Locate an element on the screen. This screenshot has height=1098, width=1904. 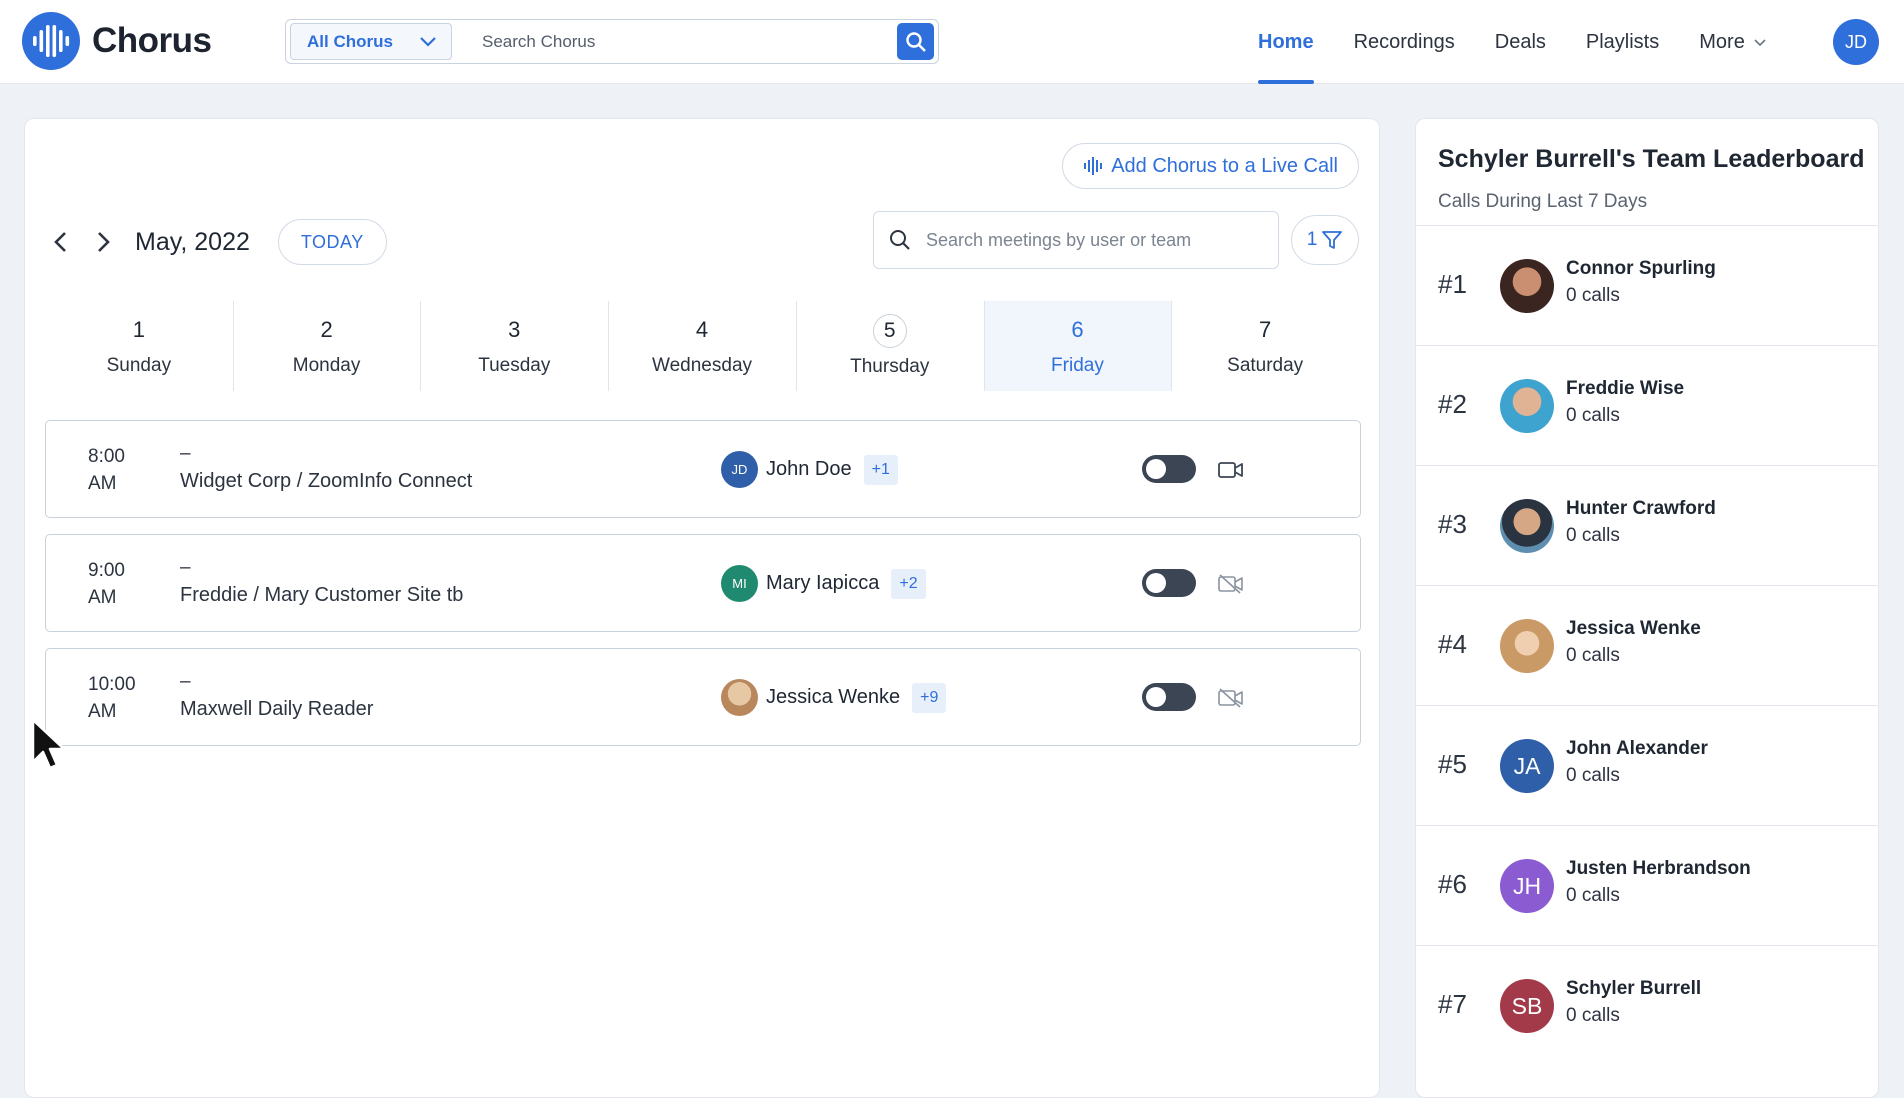
leaderboard-row: #2 Freddie Wise 0 calls is located at coordinates (1647, 405).